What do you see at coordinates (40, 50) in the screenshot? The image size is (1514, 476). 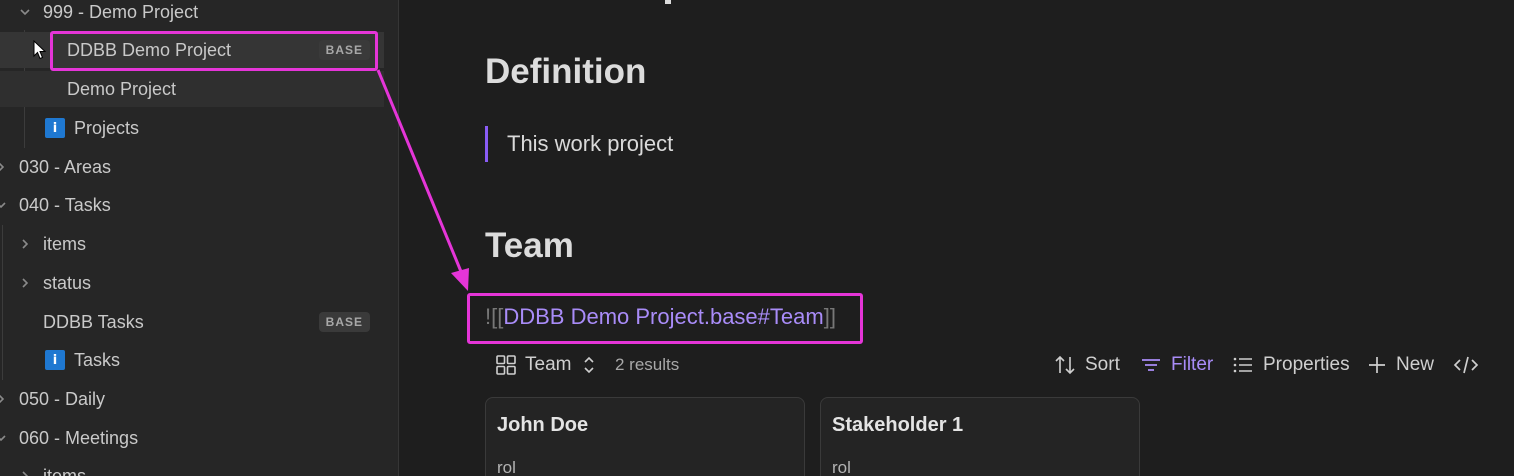 I see `mouse-pointer-icon` at bounding box center [40, 50].